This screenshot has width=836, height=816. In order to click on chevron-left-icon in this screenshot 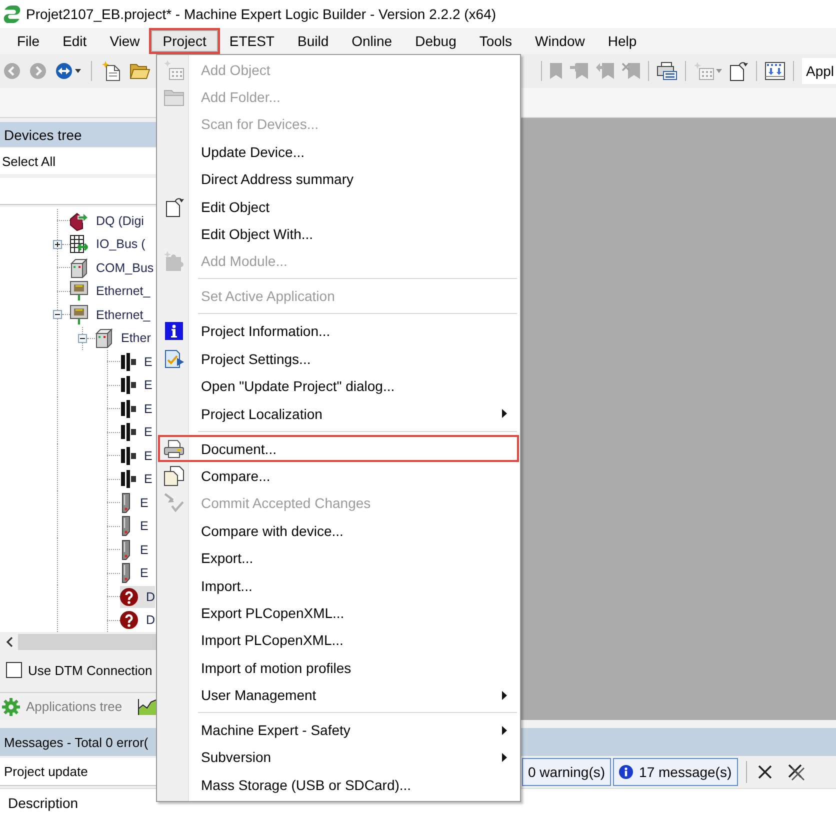, I will do `click(9, 642)`.